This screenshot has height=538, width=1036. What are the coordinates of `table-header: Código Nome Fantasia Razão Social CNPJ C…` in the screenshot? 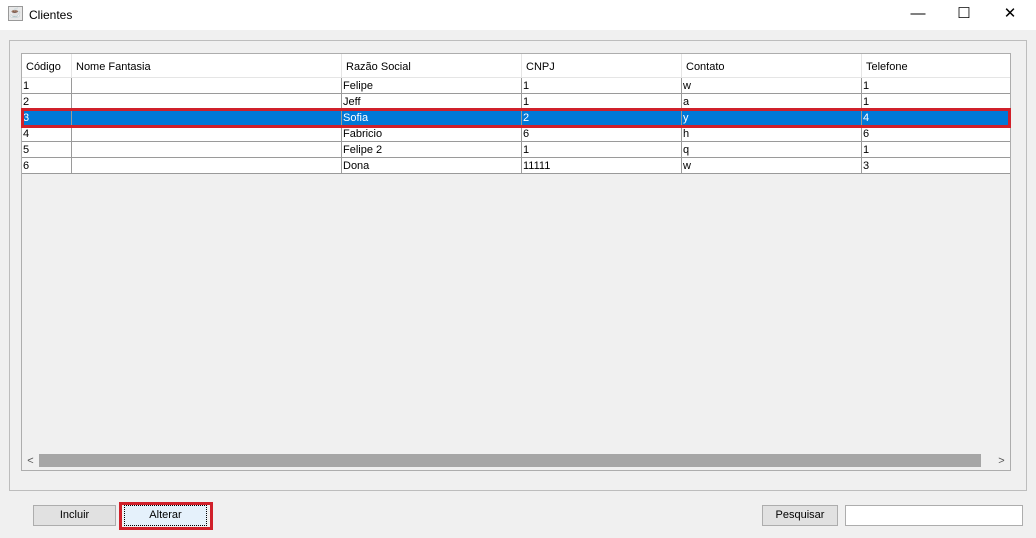 It's located at (516, 66).